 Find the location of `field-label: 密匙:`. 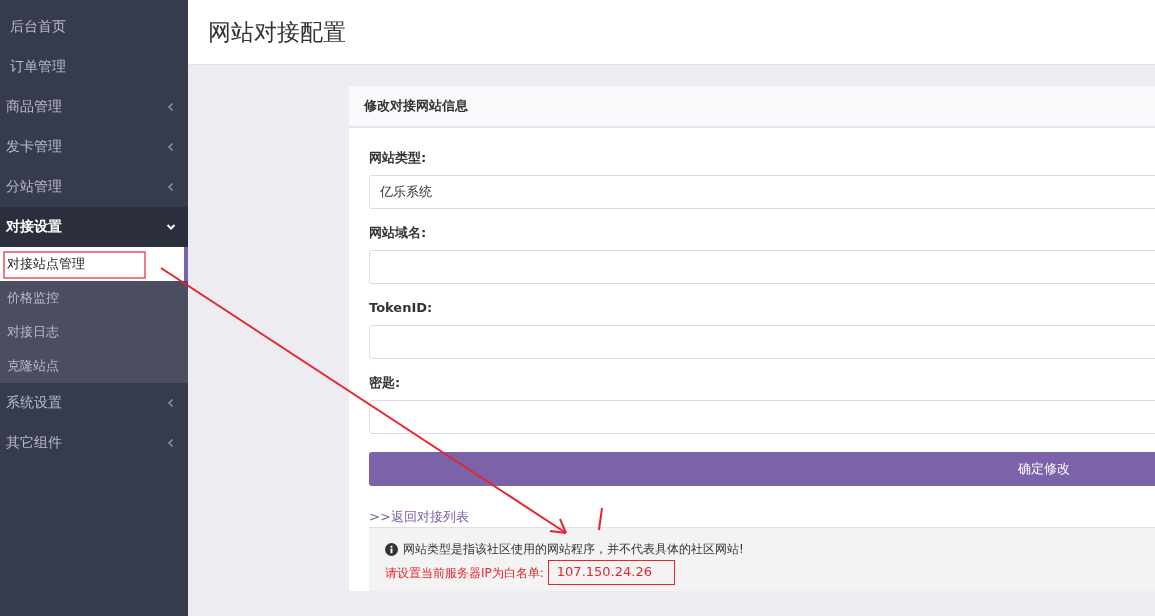

field-label: 密匙: is located at coordinates (385, 383).